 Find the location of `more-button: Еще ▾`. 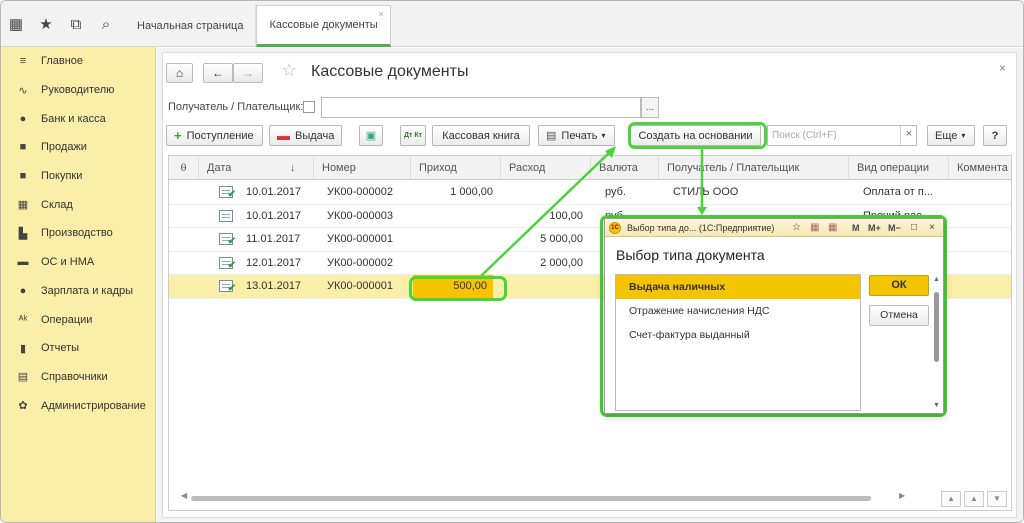

more-button: Еще ▾ is located at coordinates (951, 135).